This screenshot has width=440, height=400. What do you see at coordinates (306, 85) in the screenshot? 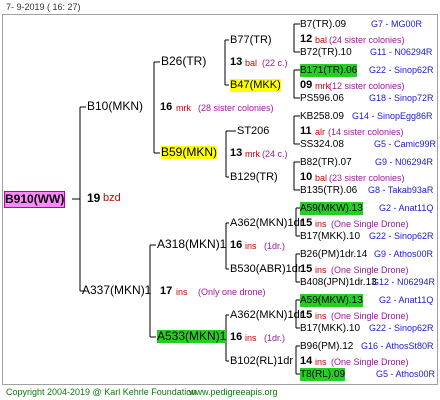
I see `g3-gen-1: 09` at bounding box center [306, 85].